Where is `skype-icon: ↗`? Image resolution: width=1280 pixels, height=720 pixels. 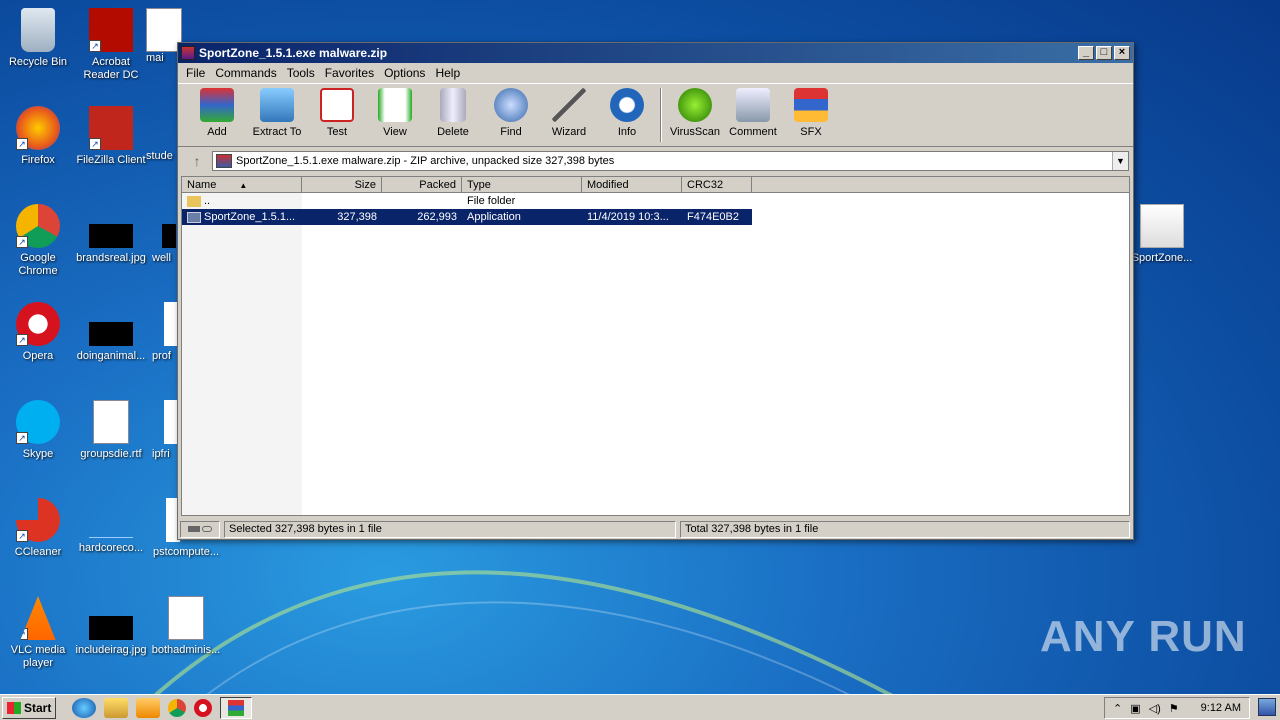 skype-icon: ↗ is located at coordinates (38, 422).